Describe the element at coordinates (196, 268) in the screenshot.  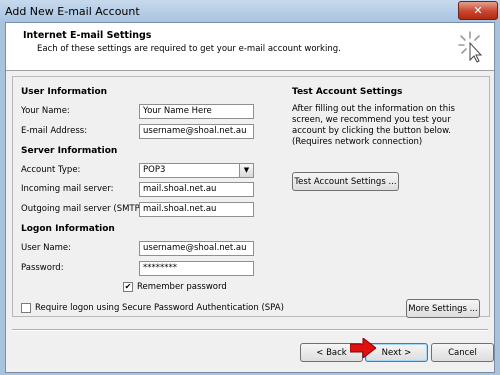
I see `password-input: ********` at that location.